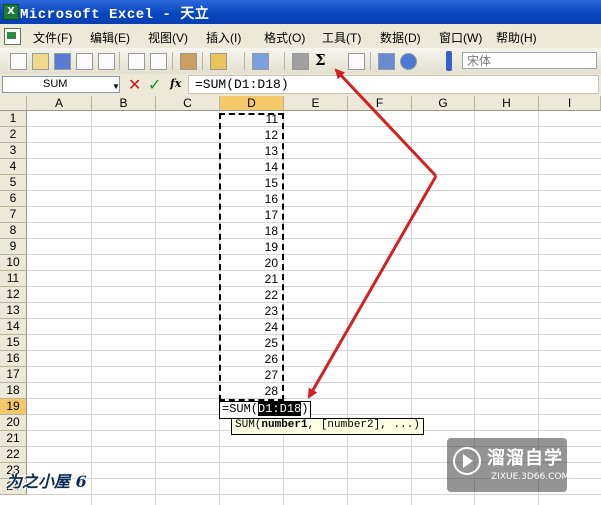  What do you see at coordinates (13, 135) in the screenshot?
I see `row-header-2: 2` at bounding box center [13, 135].